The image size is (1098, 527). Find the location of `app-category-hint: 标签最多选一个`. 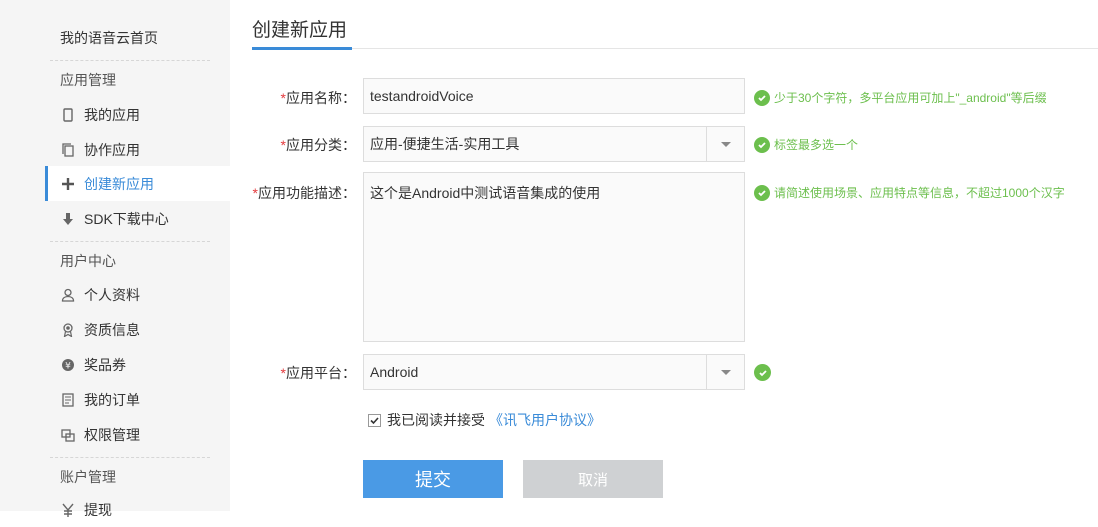

app-category-hint: 标签最多选一个 is located at coordinates (806, 144).